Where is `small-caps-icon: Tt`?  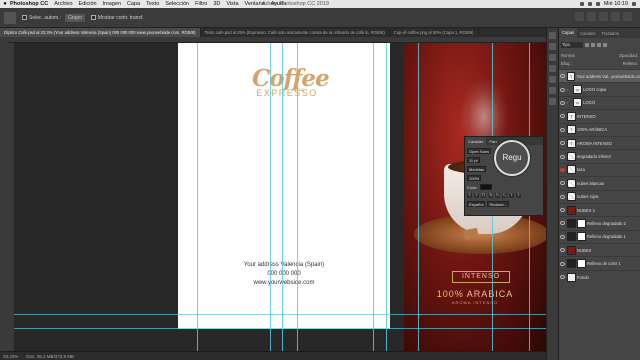 small-caps-icon: Tt is located at coordinates (490, 195).